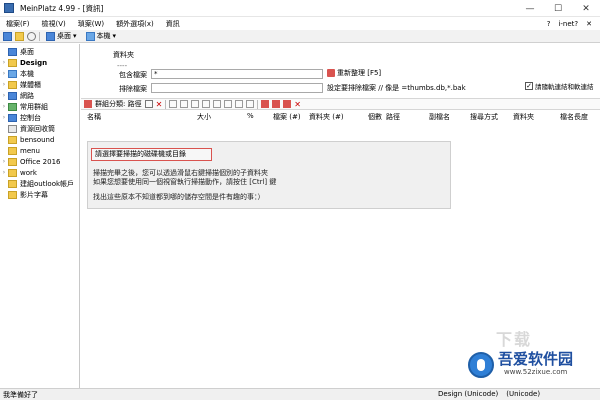 The height and width of the screenshot is (400, 600). Describe the element at coordinates (564, 87) in the screenshot. I see `follow-links-label: 請隨軌連結和軟連結` at that location.